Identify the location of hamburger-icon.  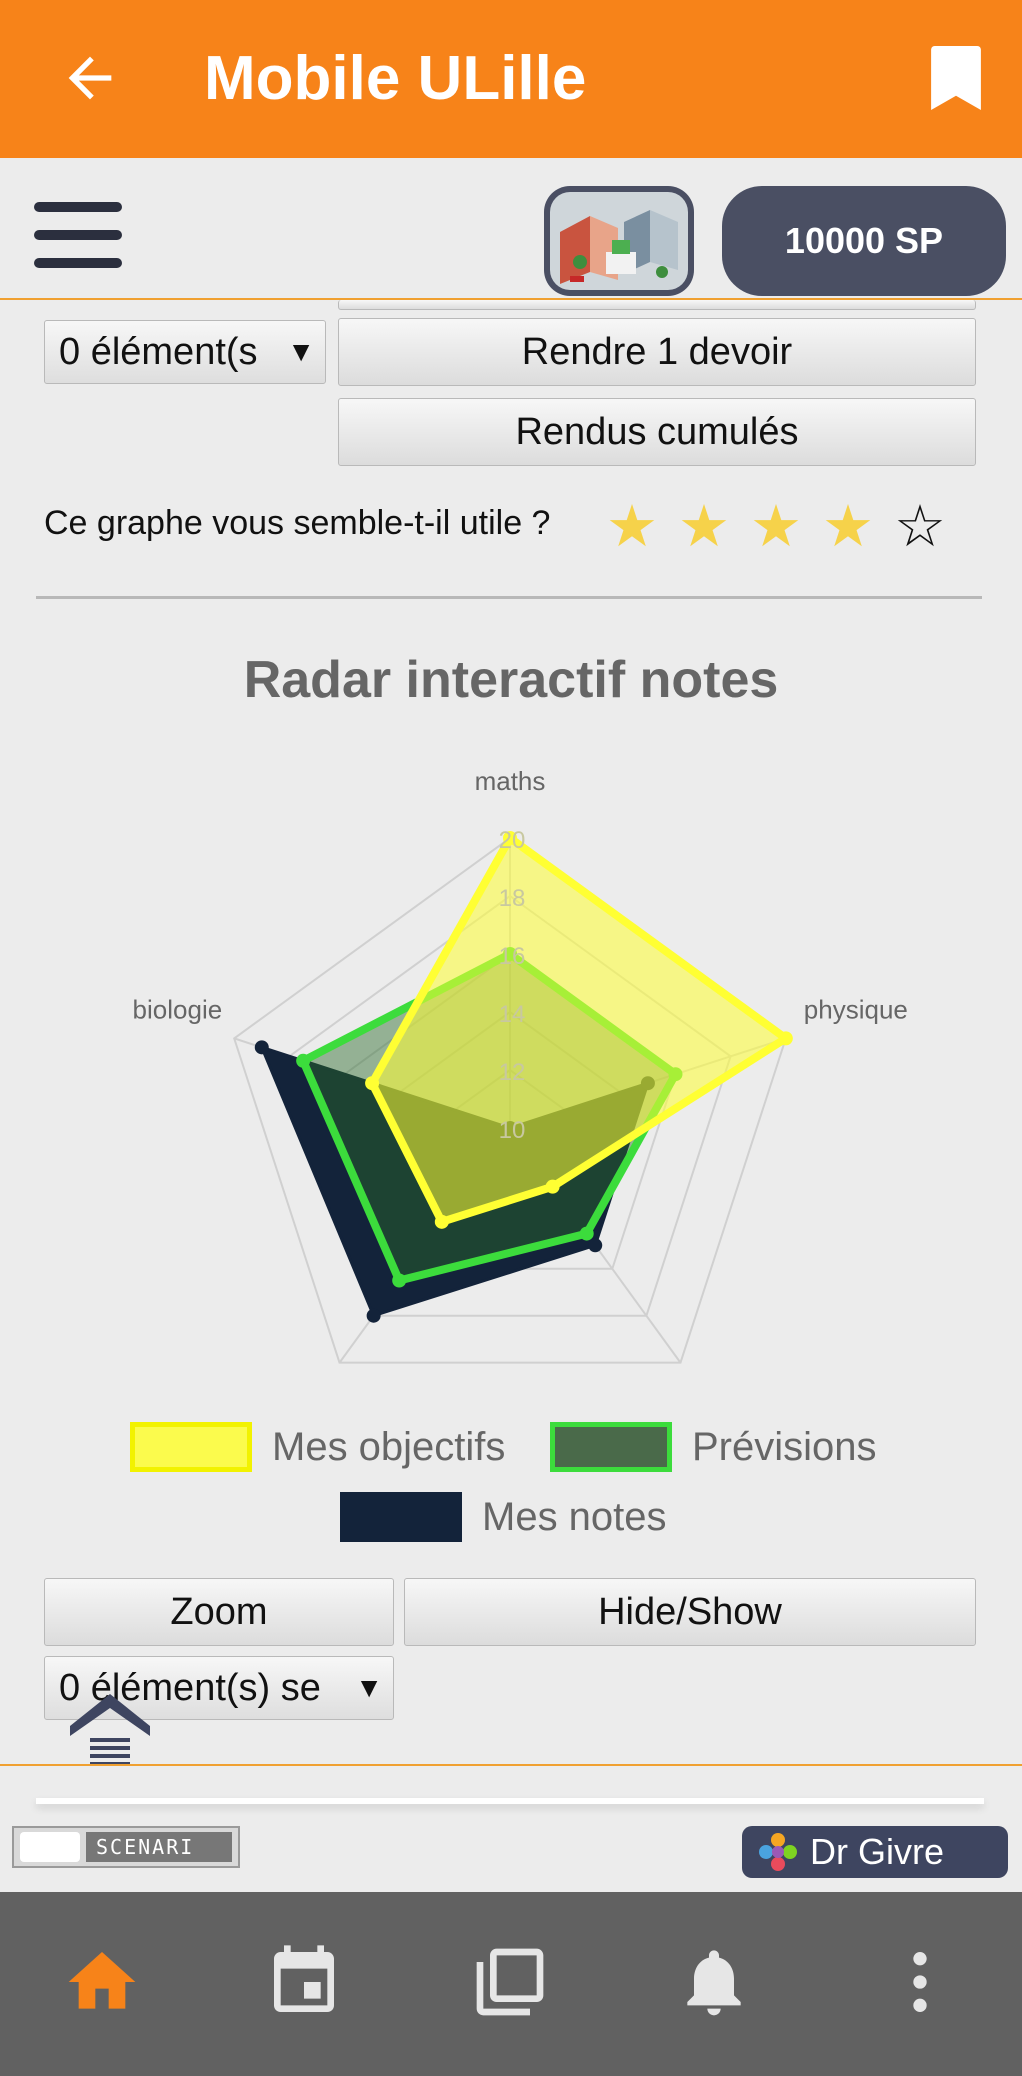
(78, 235).